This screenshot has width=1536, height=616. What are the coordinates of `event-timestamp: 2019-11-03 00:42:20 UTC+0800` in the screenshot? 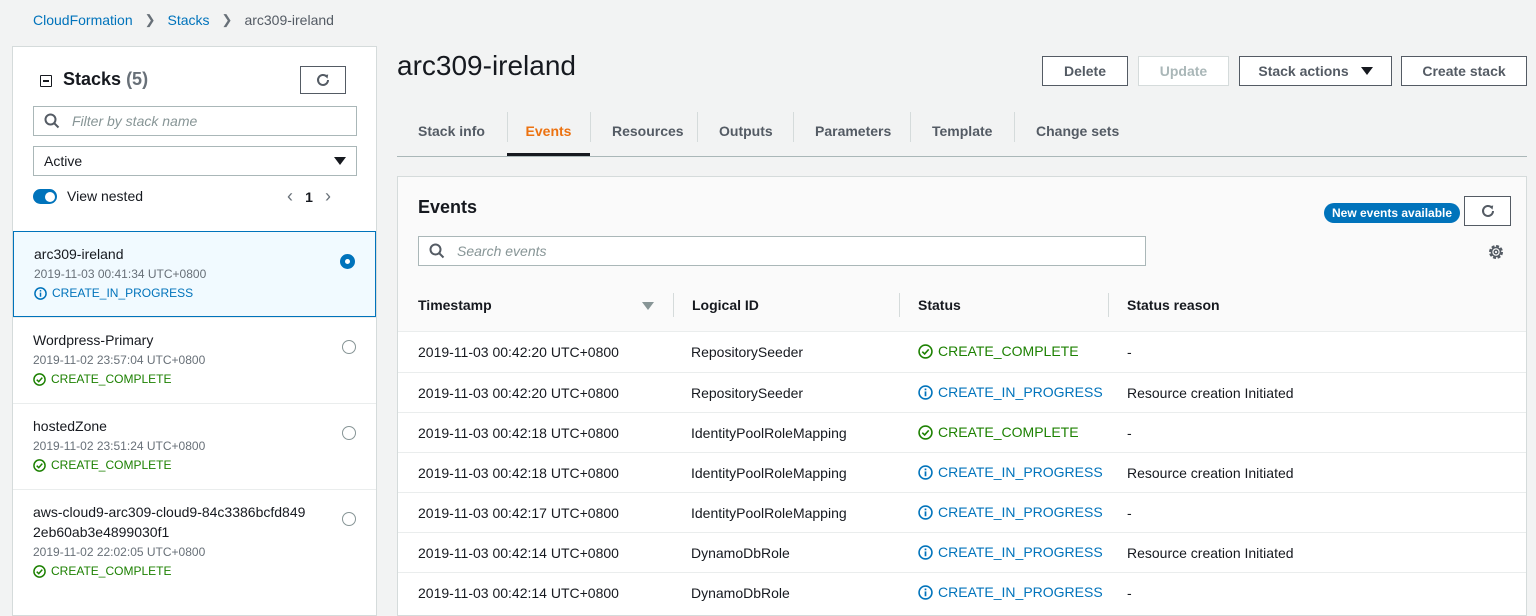 It's located at (518, 352).